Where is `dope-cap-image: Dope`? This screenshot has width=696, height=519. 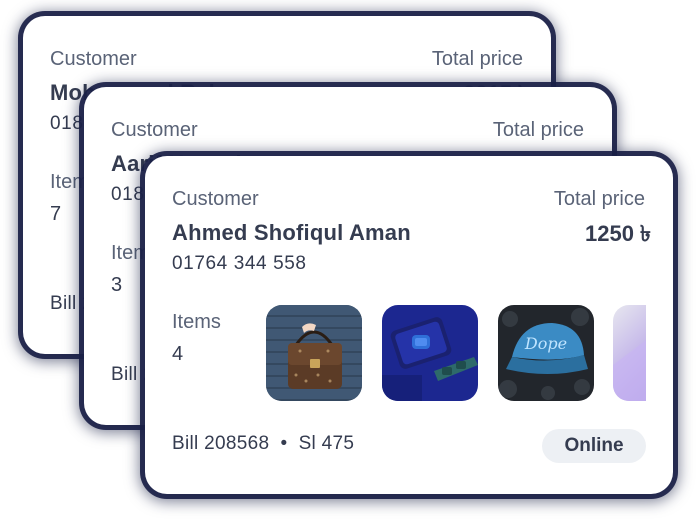 dope-cap-image: Dope is located at coordinates (546, 353).